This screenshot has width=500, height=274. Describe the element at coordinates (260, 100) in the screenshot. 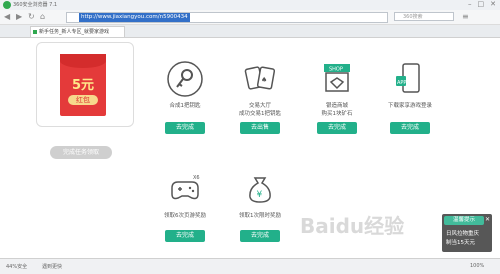

I see `task-trade-key: ♠ 交易大厅 成功交易1把钥匙 去出售` at that location.